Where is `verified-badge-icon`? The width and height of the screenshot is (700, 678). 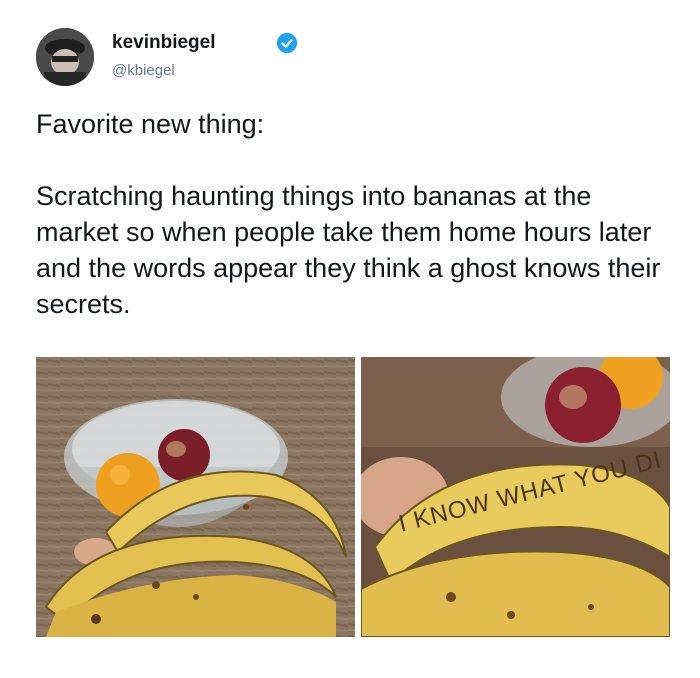 verified-badge-icon is located at coordinates (287, 43).